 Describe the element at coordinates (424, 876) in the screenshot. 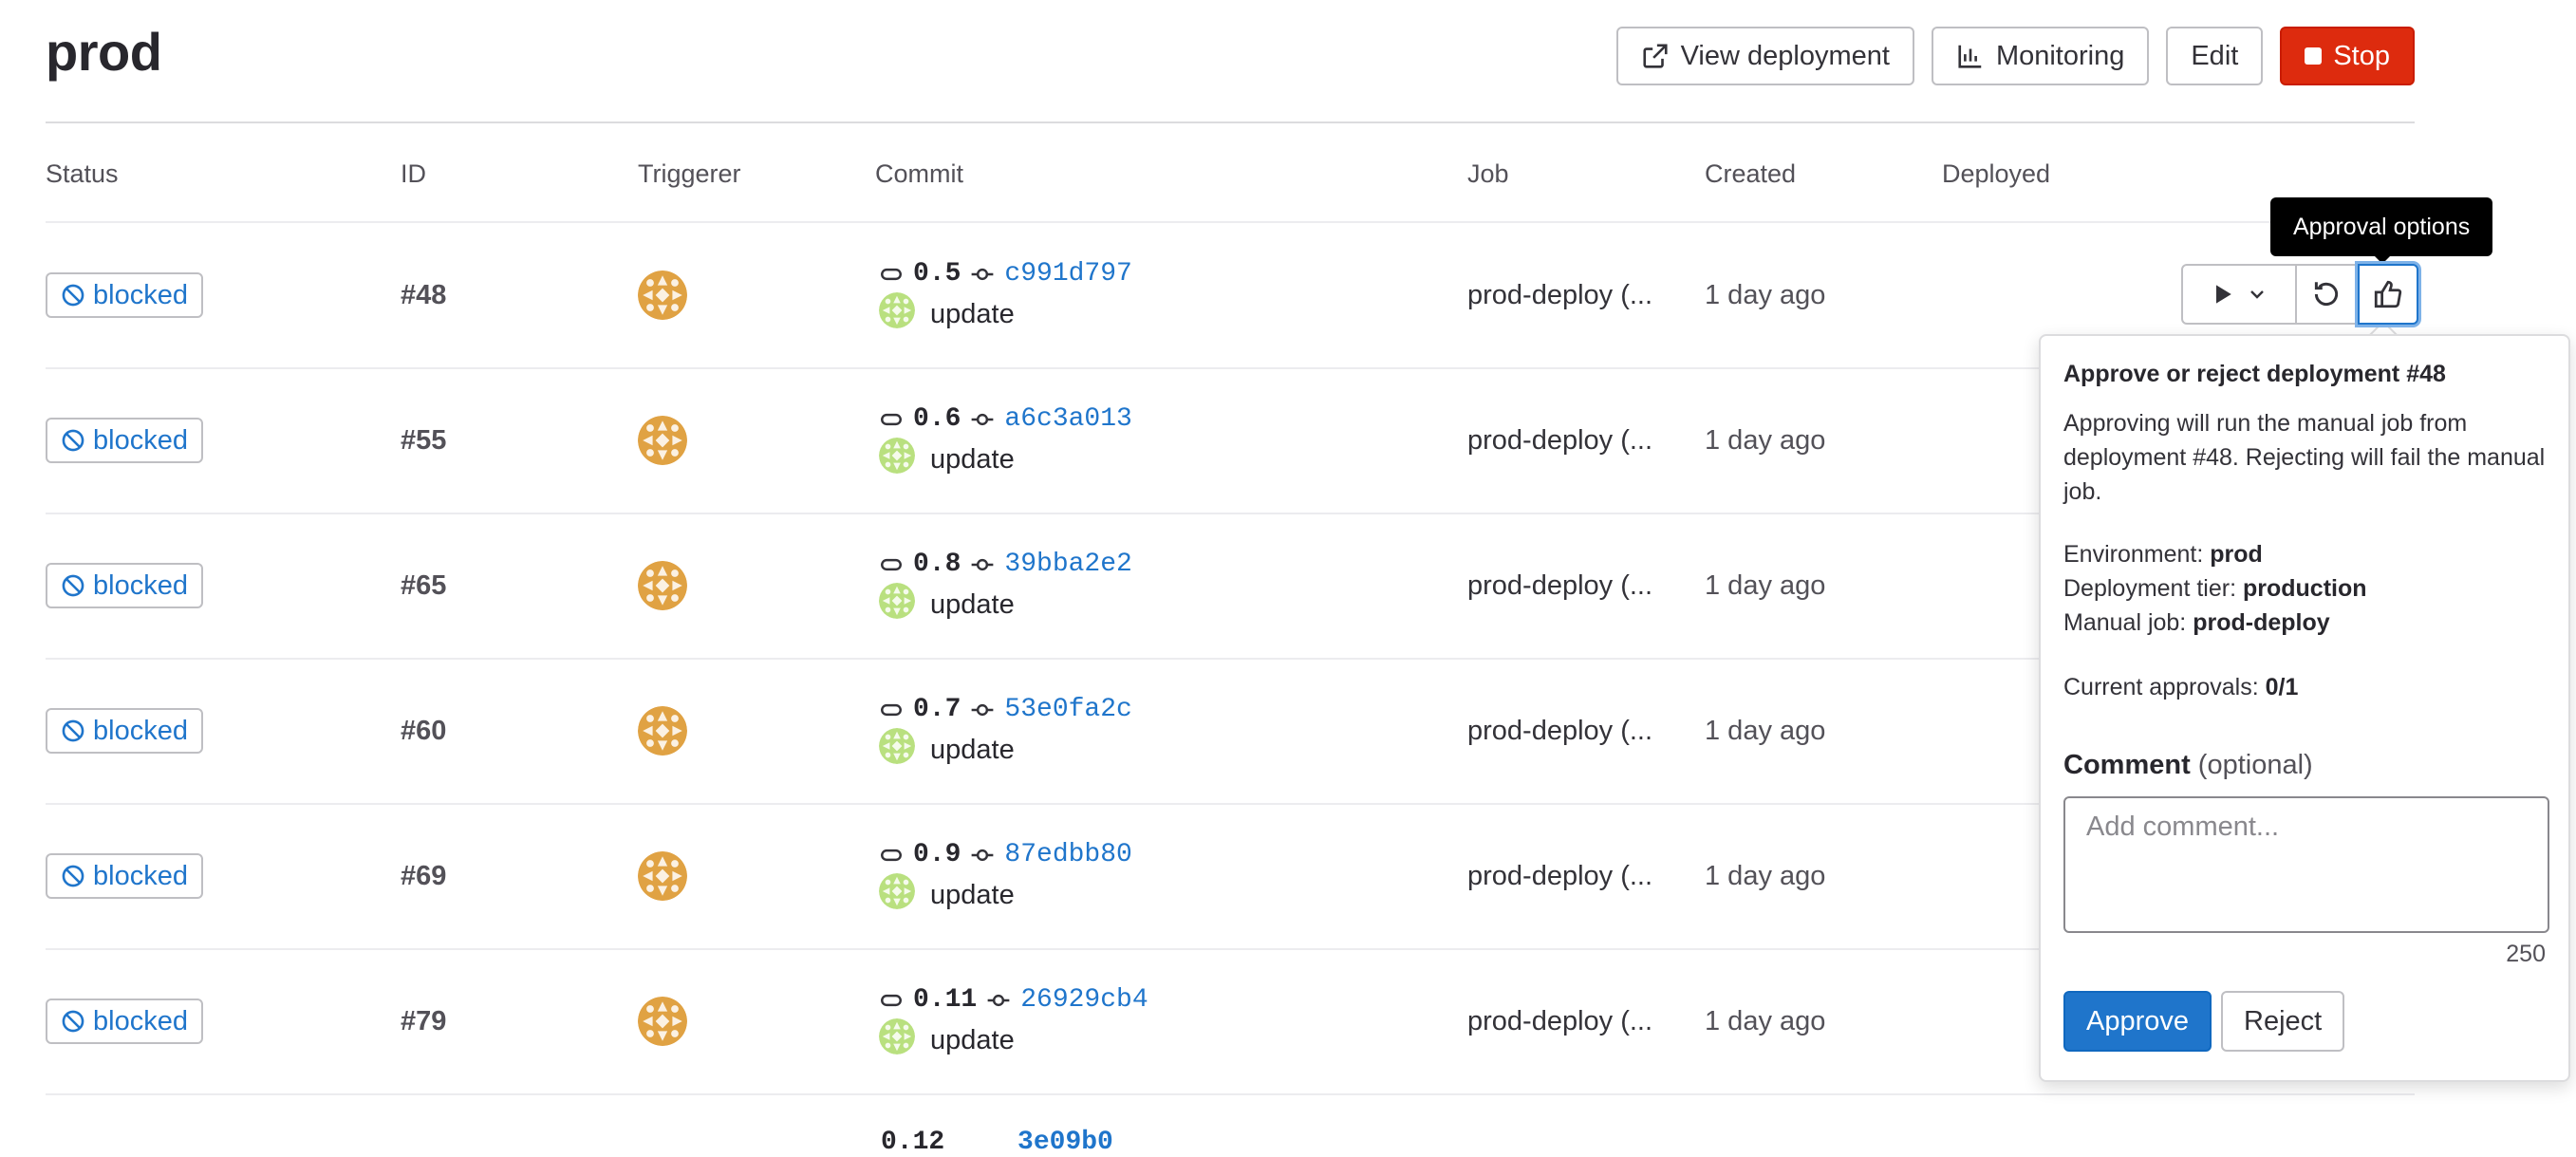

I see `deployment-id: #69` at that location.